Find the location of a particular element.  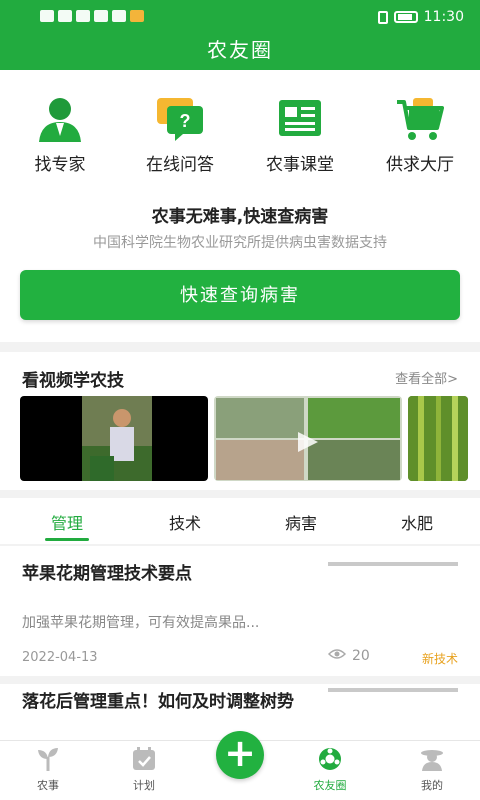

video-app-icon is located at coordinates (137, 16).